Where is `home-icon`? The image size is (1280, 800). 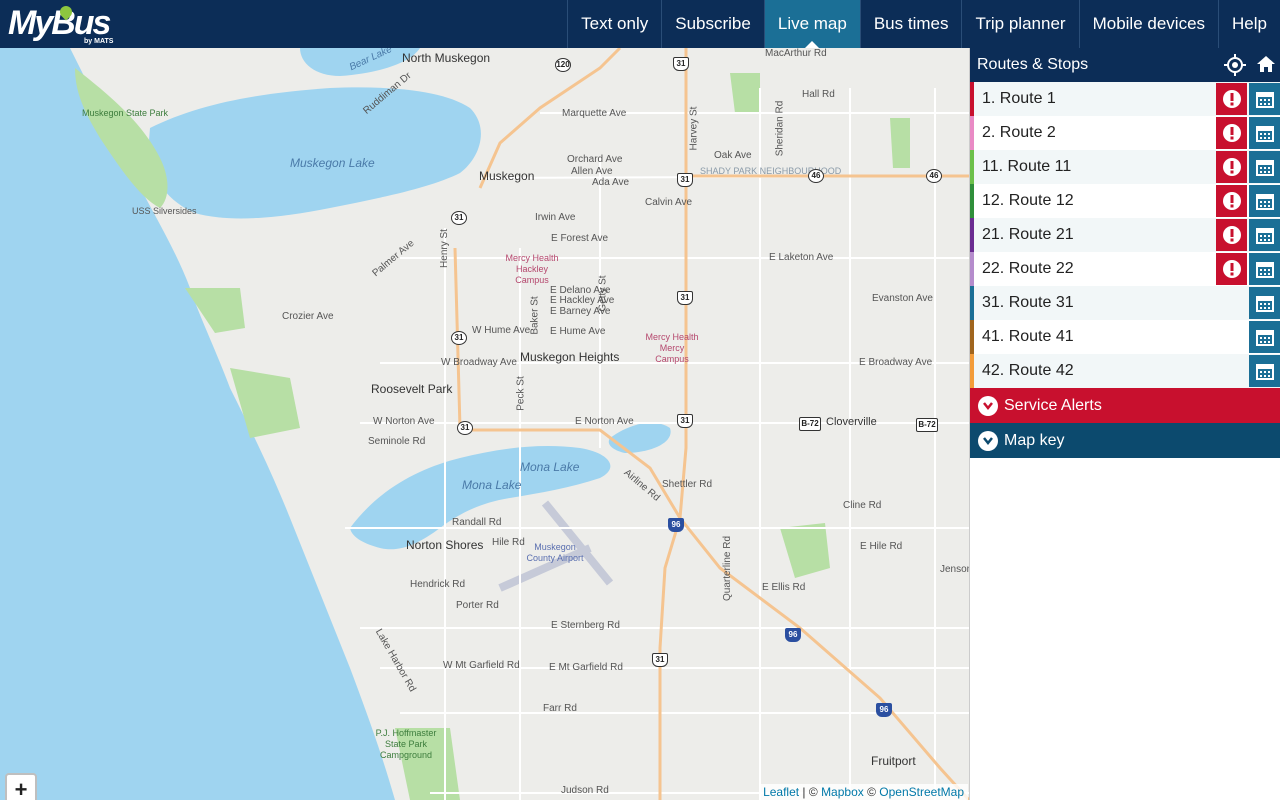 home-icon is located at coordinates (1266, 67).